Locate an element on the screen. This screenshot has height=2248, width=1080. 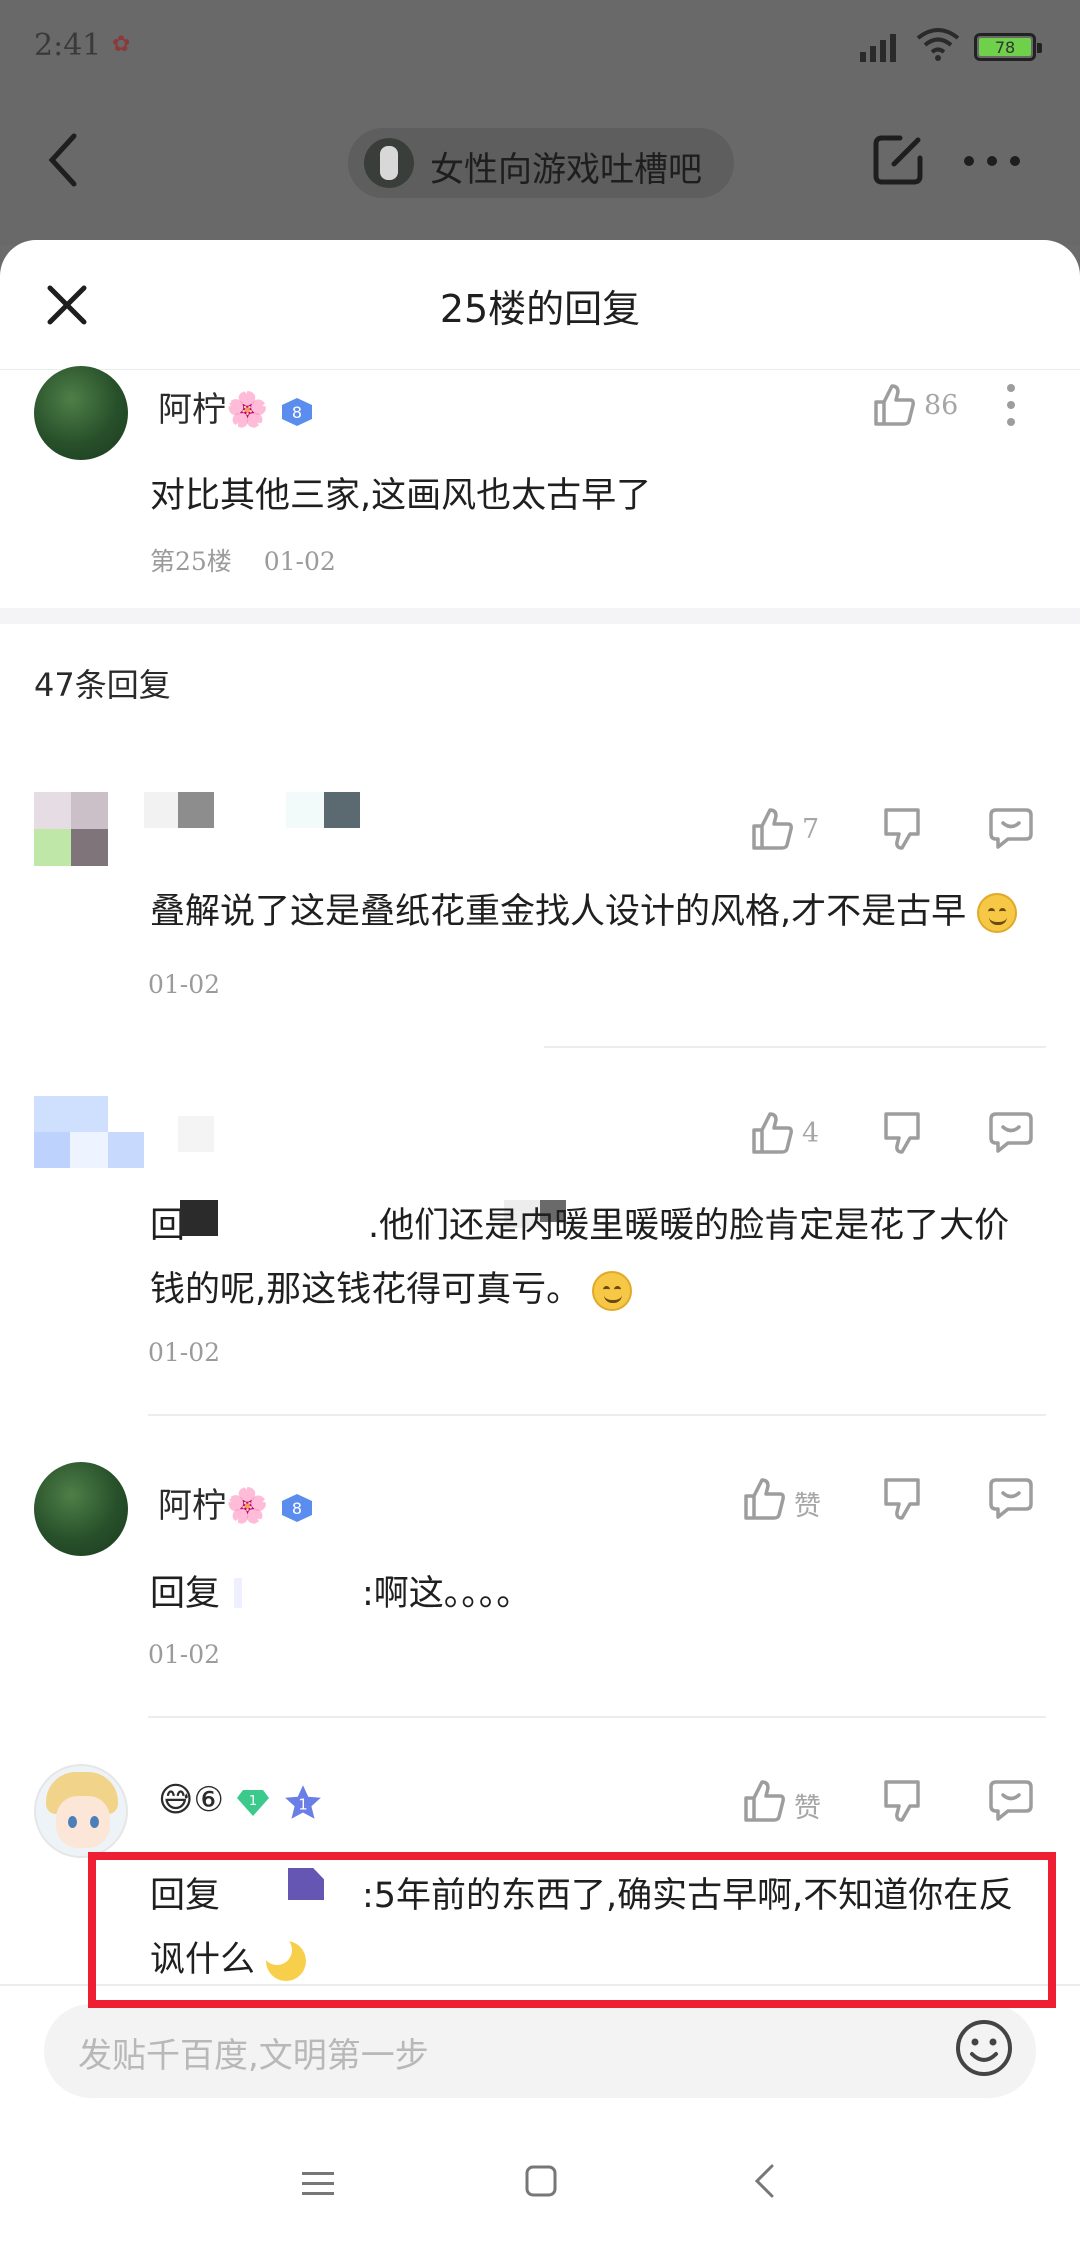
like-count: 7 is located at coordinates (811, 829).